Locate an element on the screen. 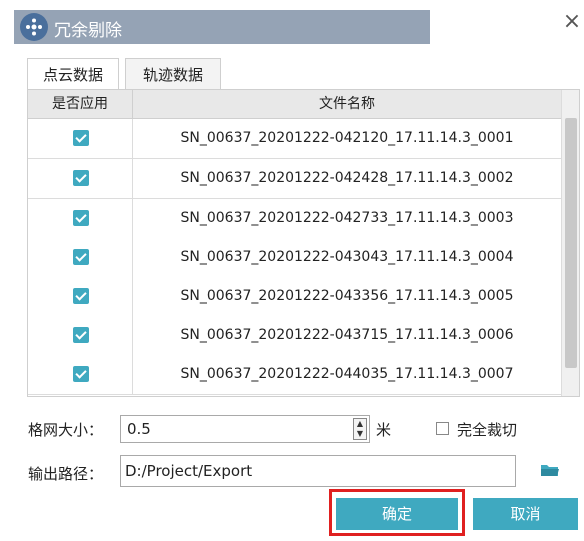  table-row: SN_00637_20201222-043715_17.11.14.3_0006 is located at coordinates (294, 336).